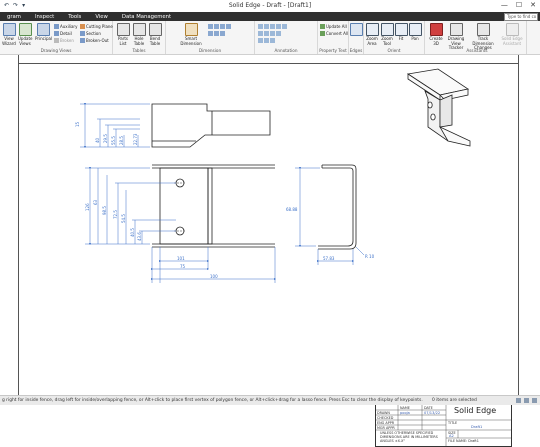  I want to click on callout-icon, so click(260, 26).